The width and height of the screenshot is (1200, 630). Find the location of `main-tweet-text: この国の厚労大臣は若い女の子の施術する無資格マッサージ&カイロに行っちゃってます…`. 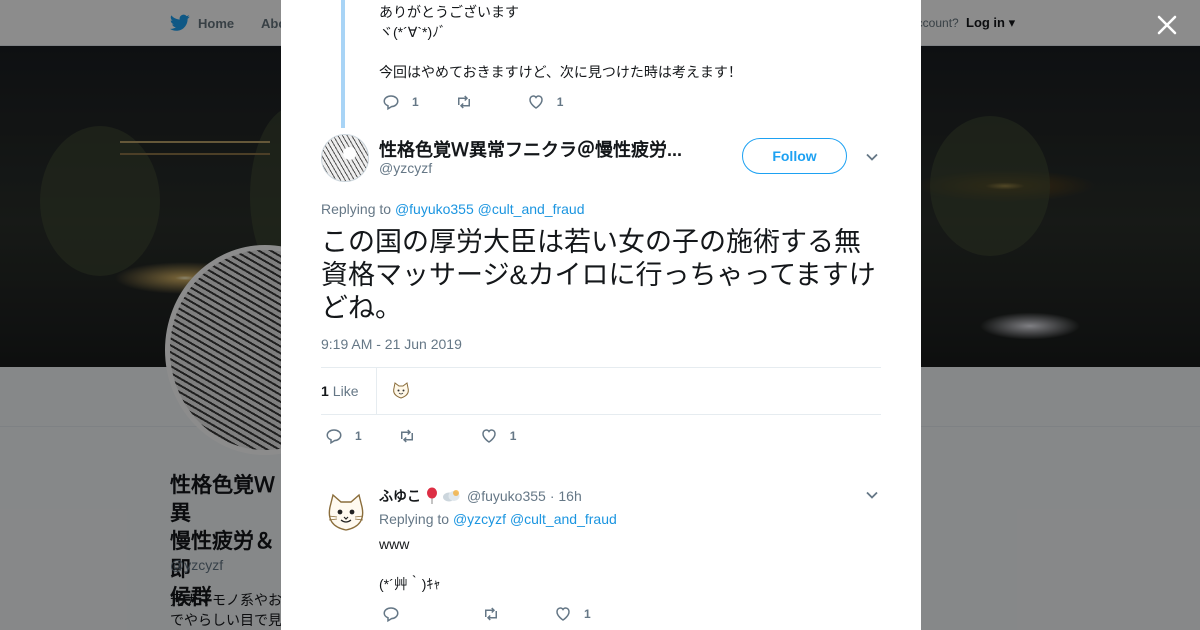

main-tweet-text: この国の厚労大臣は若い女の子の施術する無資格マッサージ&カイロに行っちゃってます… is located at coordinates (598, 275).